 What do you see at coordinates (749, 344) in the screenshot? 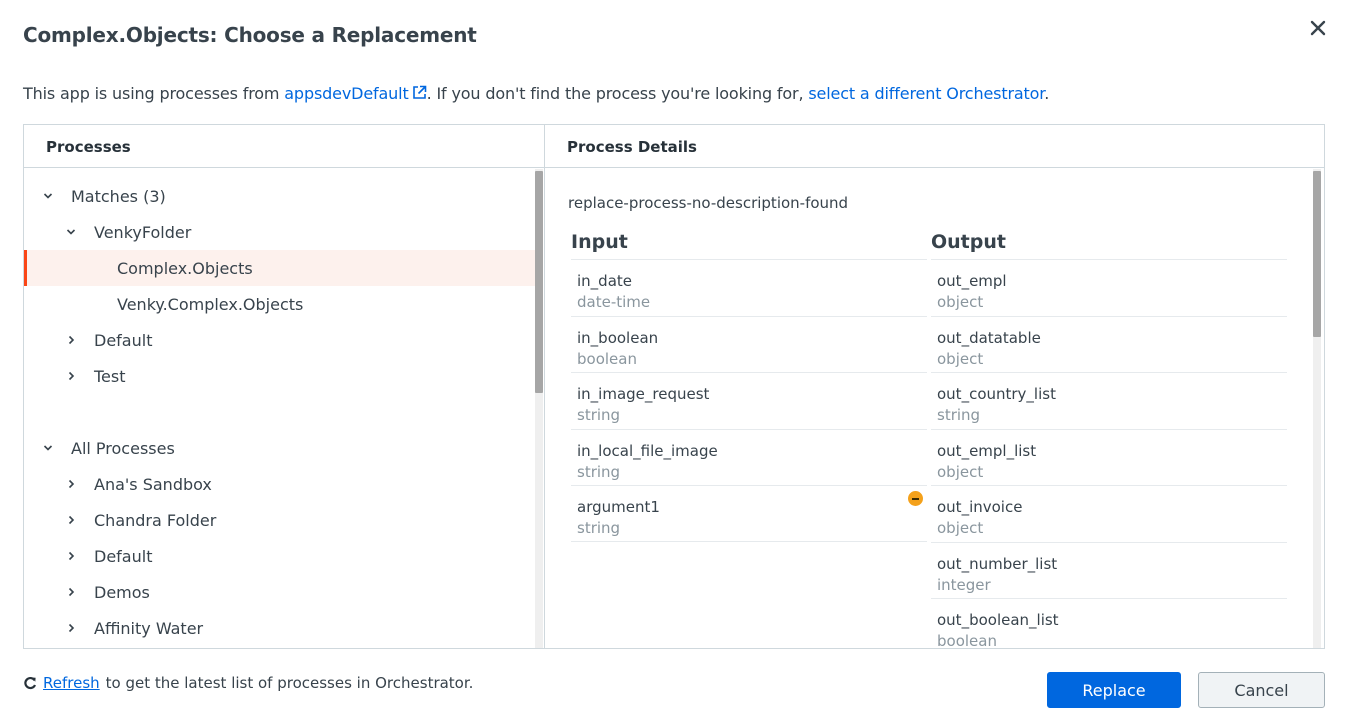
I see `input-argument: in_booleanboolean` at bounding box center [749, 344].